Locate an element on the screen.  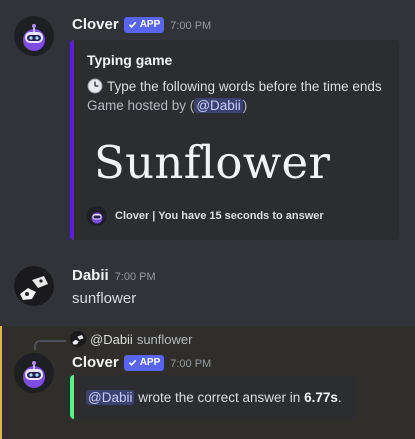
message-header: Dabii 7:00 PM is located at coordinates (114, 275).